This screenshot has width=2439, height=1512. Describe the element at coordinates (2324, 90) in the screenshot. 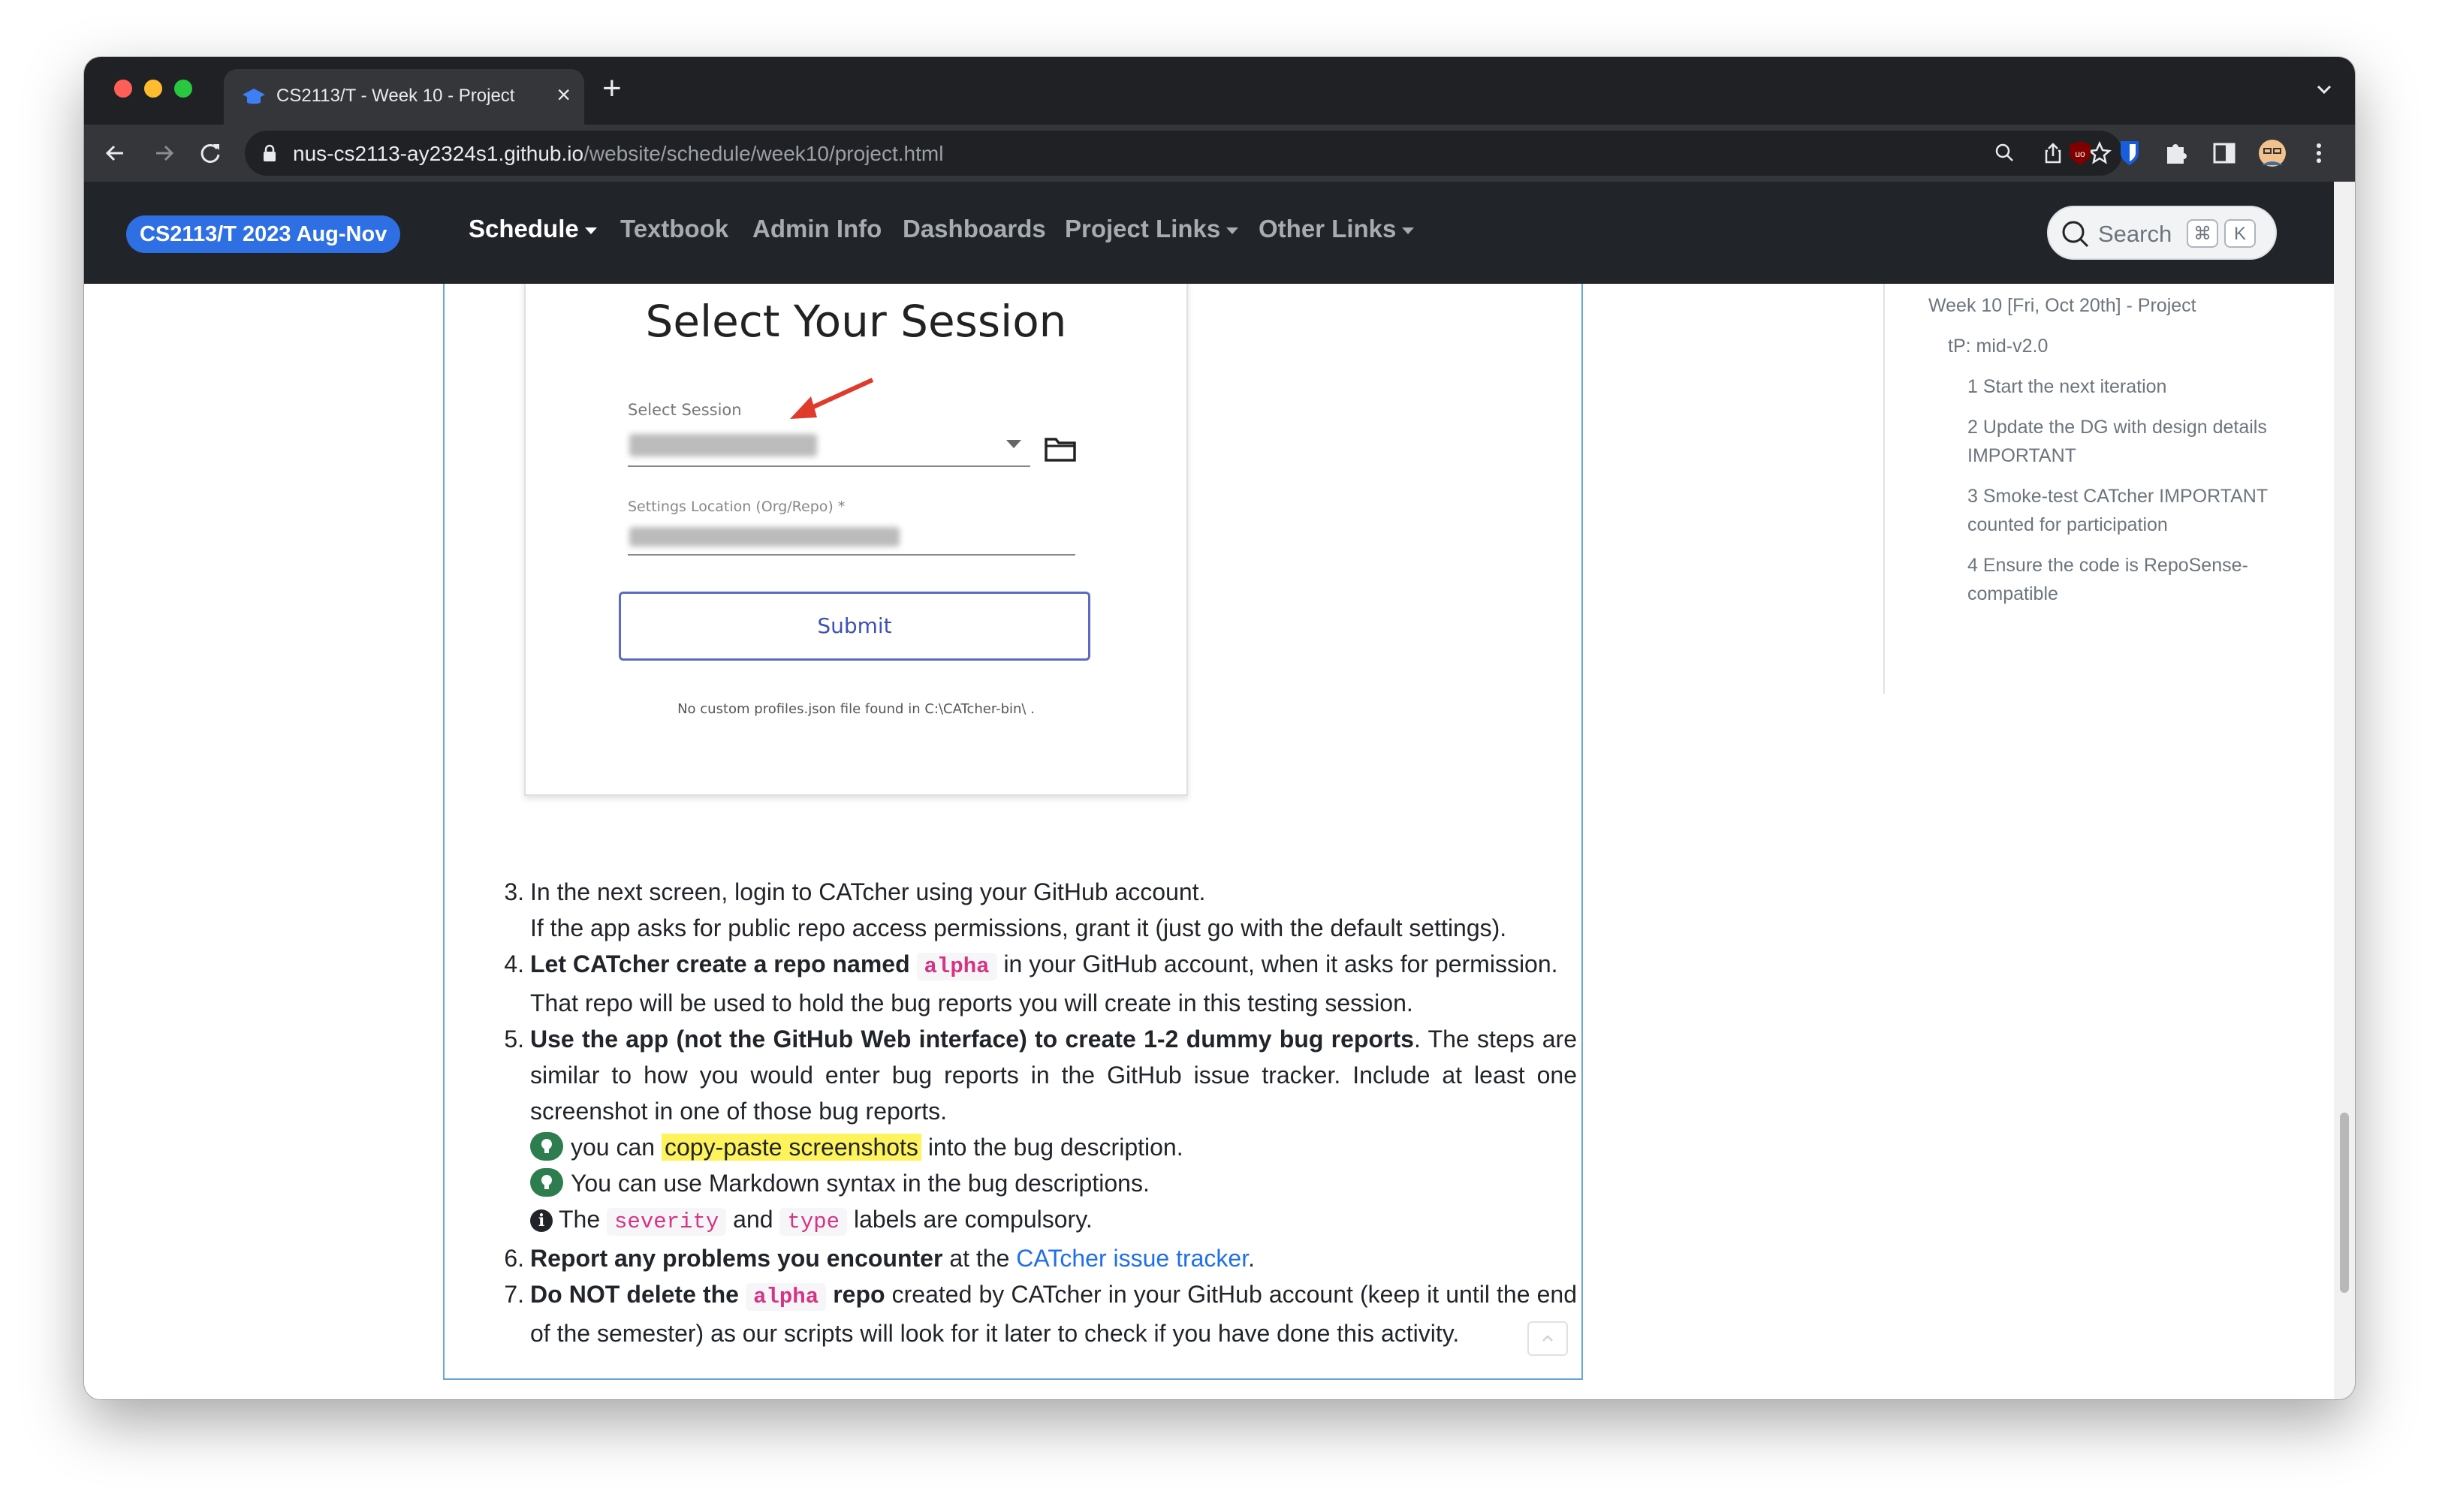

I see `chevron-down-icon` at that location.